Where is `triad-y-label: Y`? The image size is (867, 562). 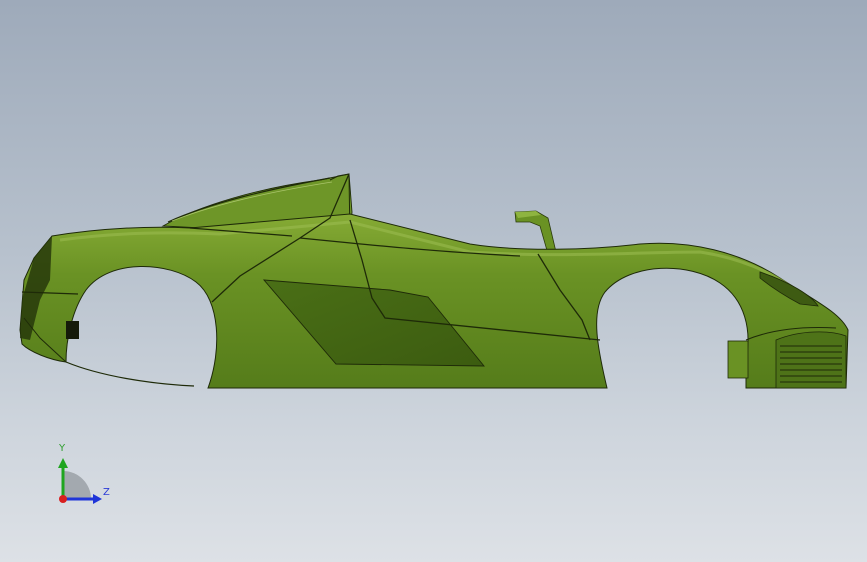
triad-y-label: Y is located at coordinates (62, 448).